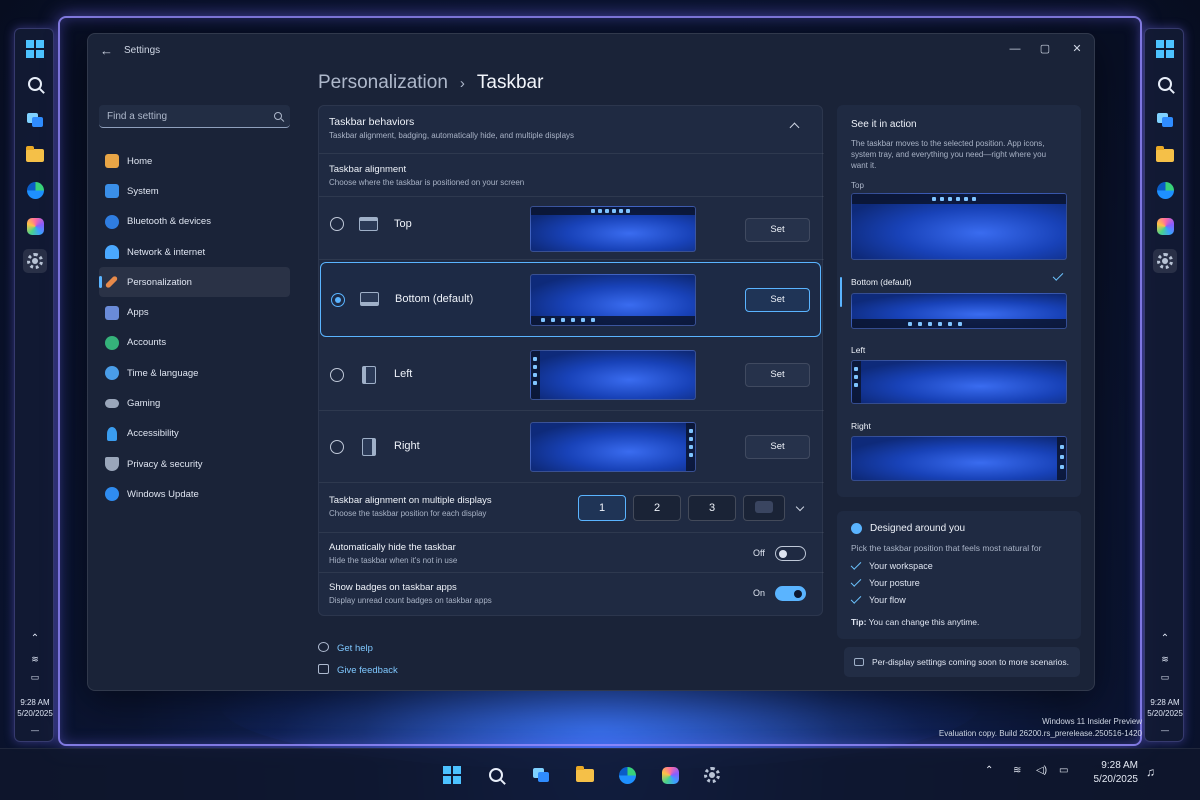  I want to click on page-title: Taskbar, so click(510, 82).